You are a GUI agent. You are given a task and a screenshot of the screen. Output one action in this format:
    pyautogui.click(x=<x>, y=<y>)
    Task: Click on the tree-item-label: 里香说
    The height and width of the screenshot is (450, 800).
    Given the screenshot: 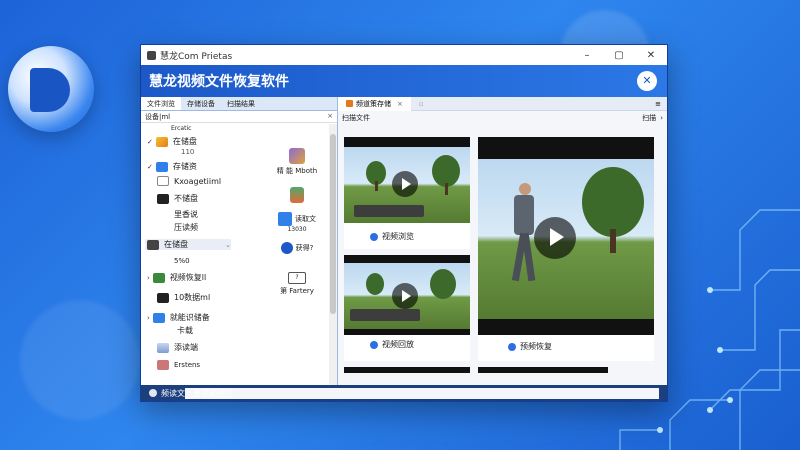 What is the action you would take?
    pyautogui.click(x=186, y=214)
    